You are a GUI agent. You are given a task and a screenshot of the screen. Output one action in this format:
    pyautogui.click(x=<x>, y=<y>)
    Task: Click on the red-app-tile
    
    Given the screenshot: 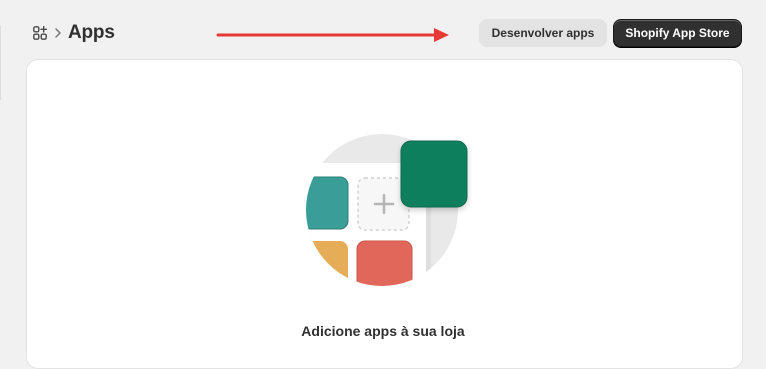 What is the action you would take?
    pyautogui.click(x=384, y=263)
    